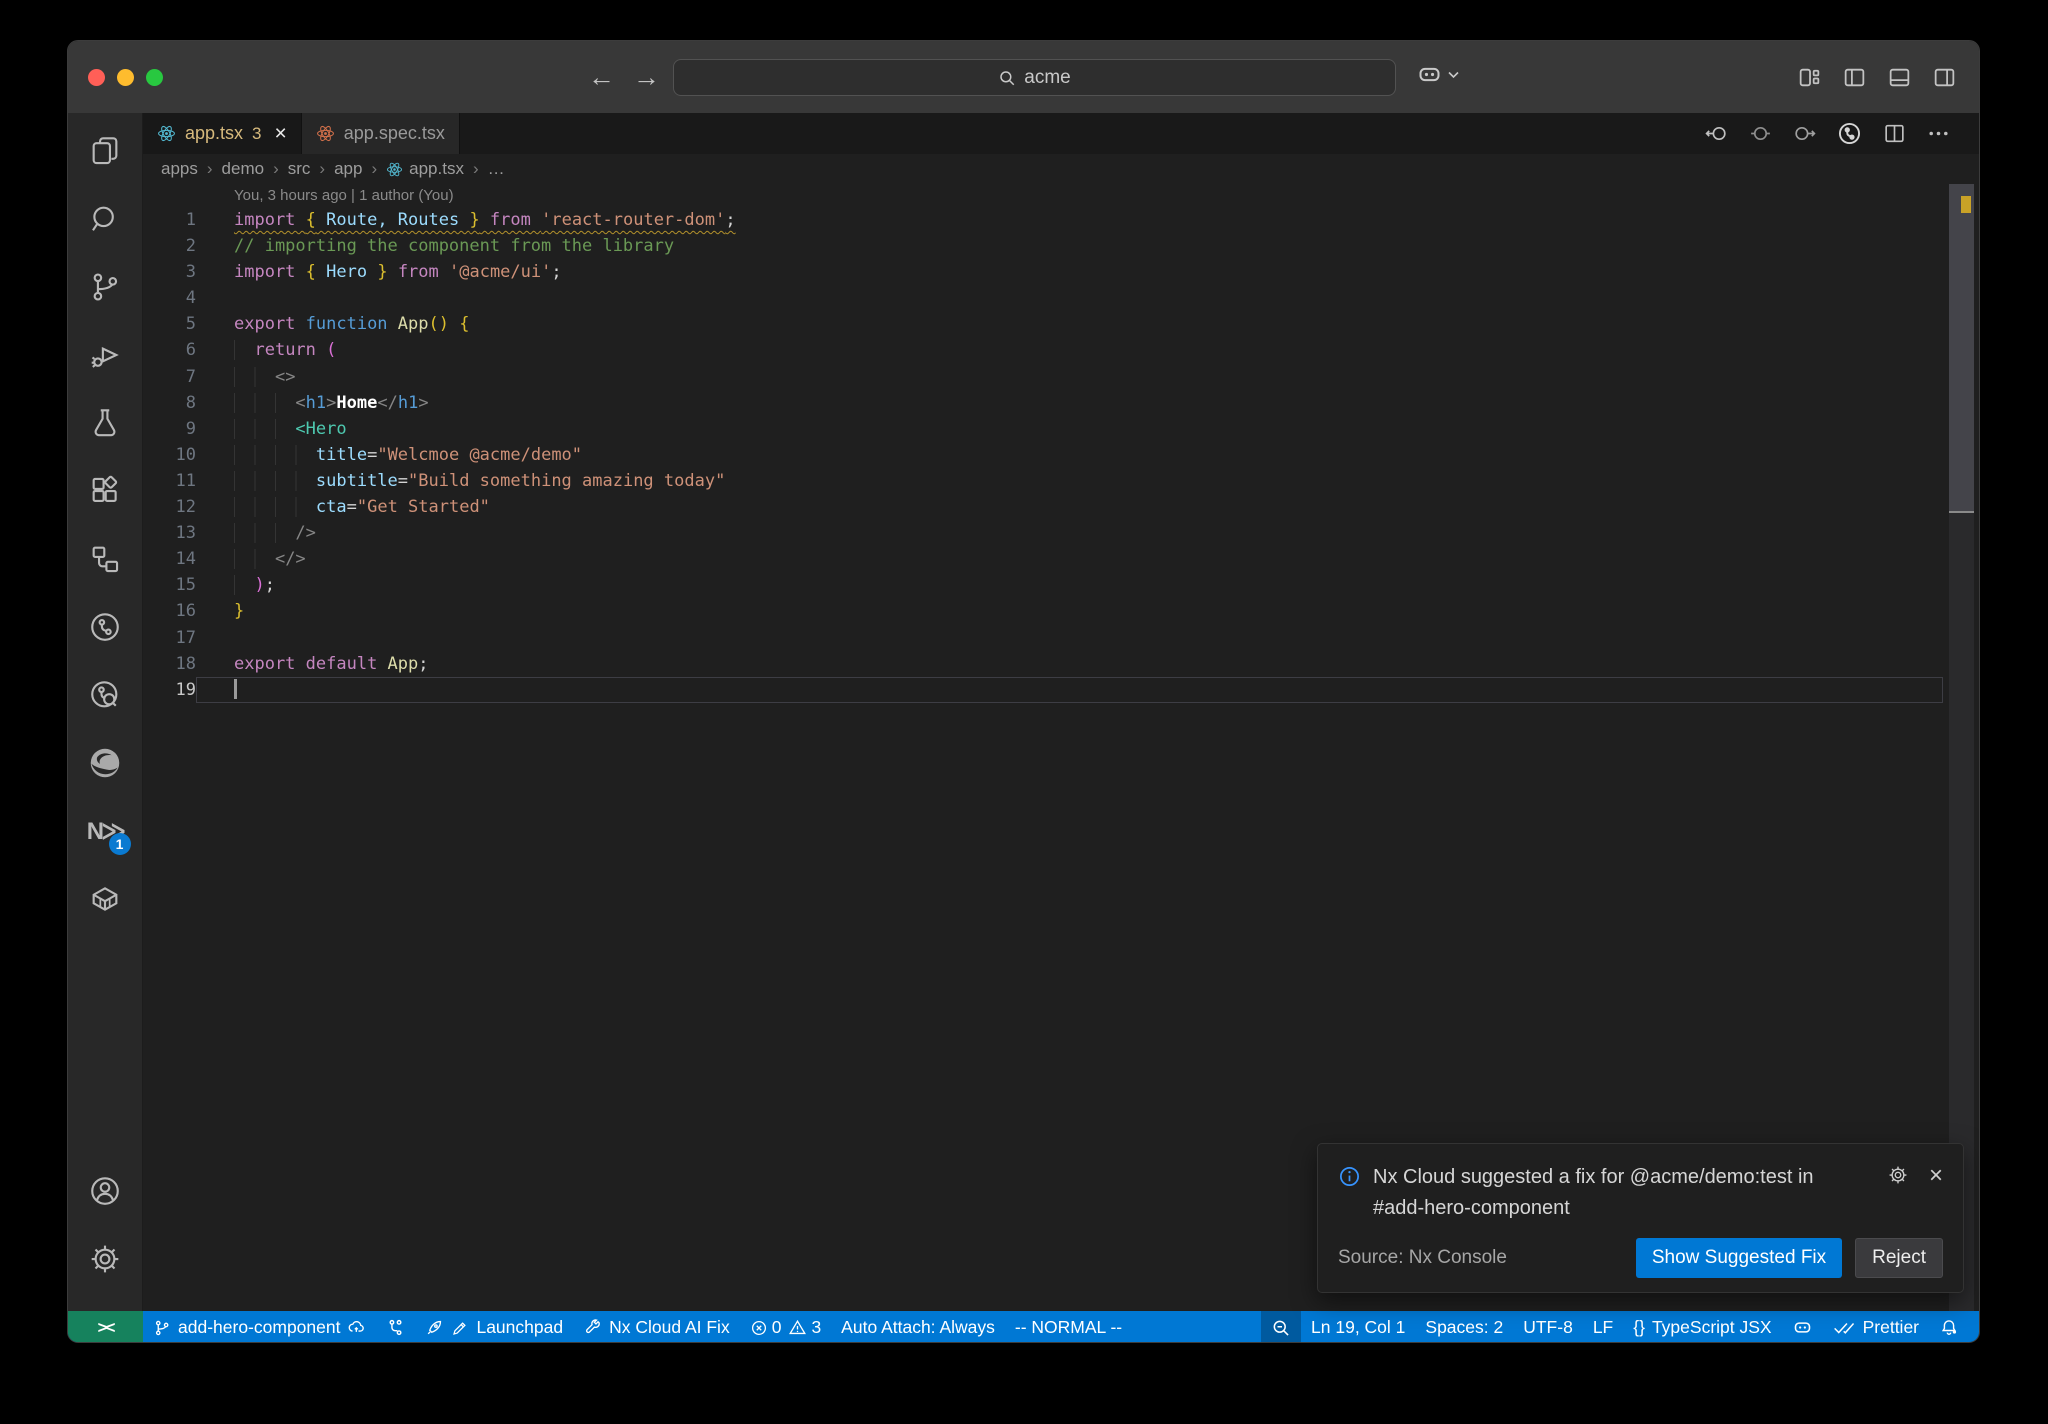  What do you see at coordinates (125, 77) in the screenshot?
I see `minimize-window-button` at bounding box center [125, 77].